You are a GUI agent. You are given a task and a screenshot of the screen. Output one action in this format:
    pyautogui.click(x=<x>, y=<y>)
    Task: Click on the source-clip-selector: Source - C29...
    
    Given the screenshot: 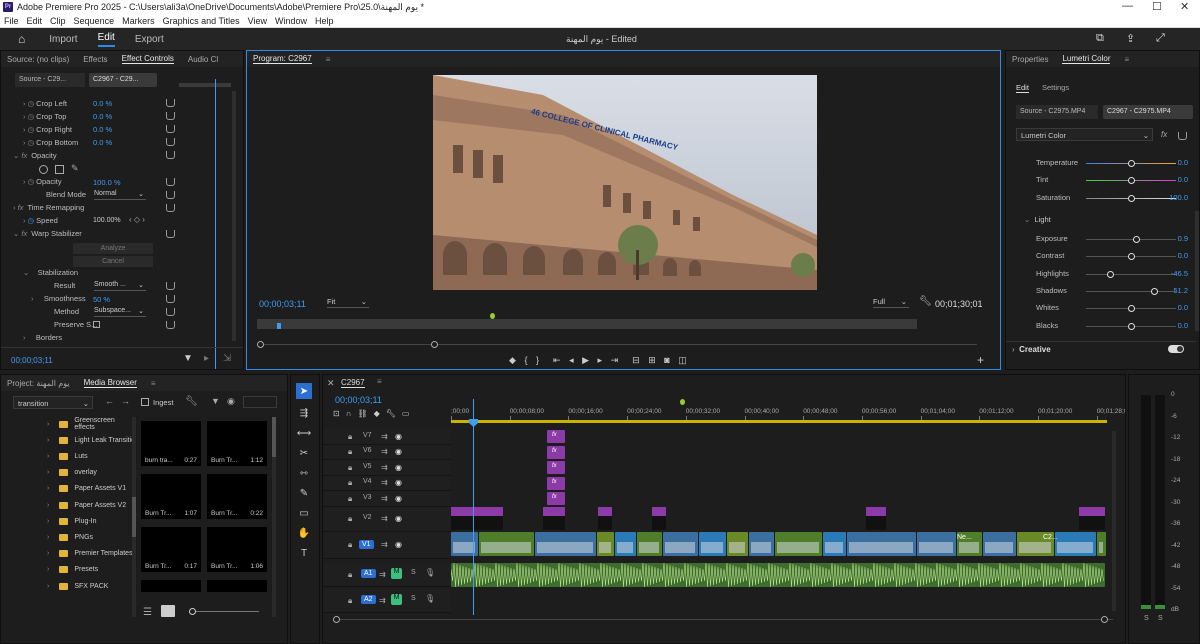 What is the action you would take?
    pyautogui.click(x=50, y=80)
    